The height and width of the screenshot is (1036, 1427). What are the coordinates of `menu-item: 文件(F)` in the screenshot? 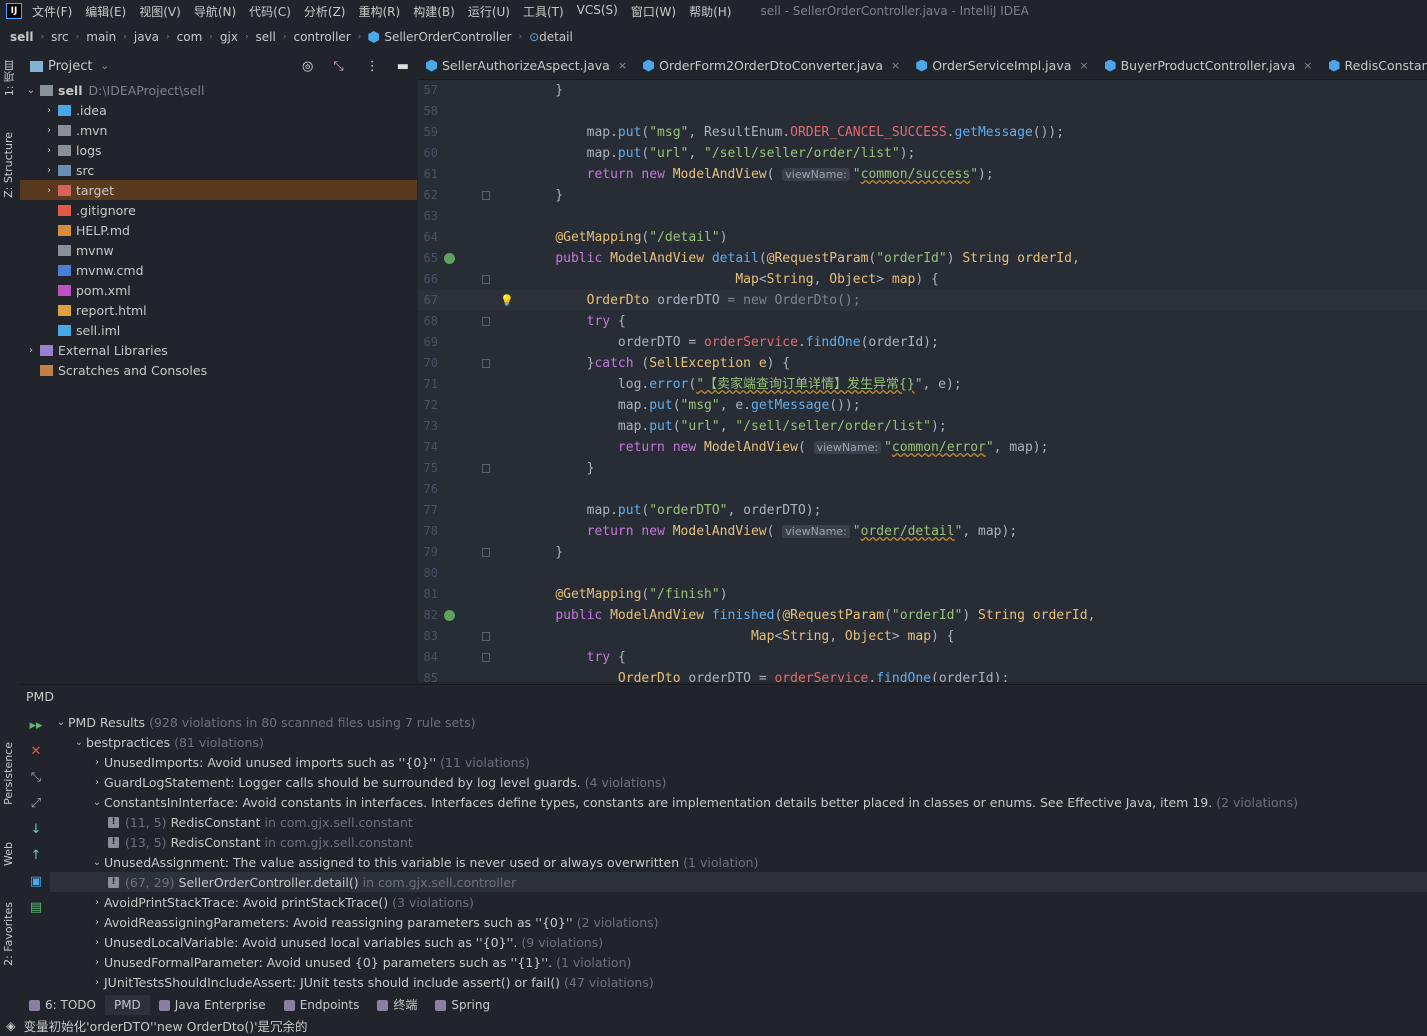 It's located at (52, 11).